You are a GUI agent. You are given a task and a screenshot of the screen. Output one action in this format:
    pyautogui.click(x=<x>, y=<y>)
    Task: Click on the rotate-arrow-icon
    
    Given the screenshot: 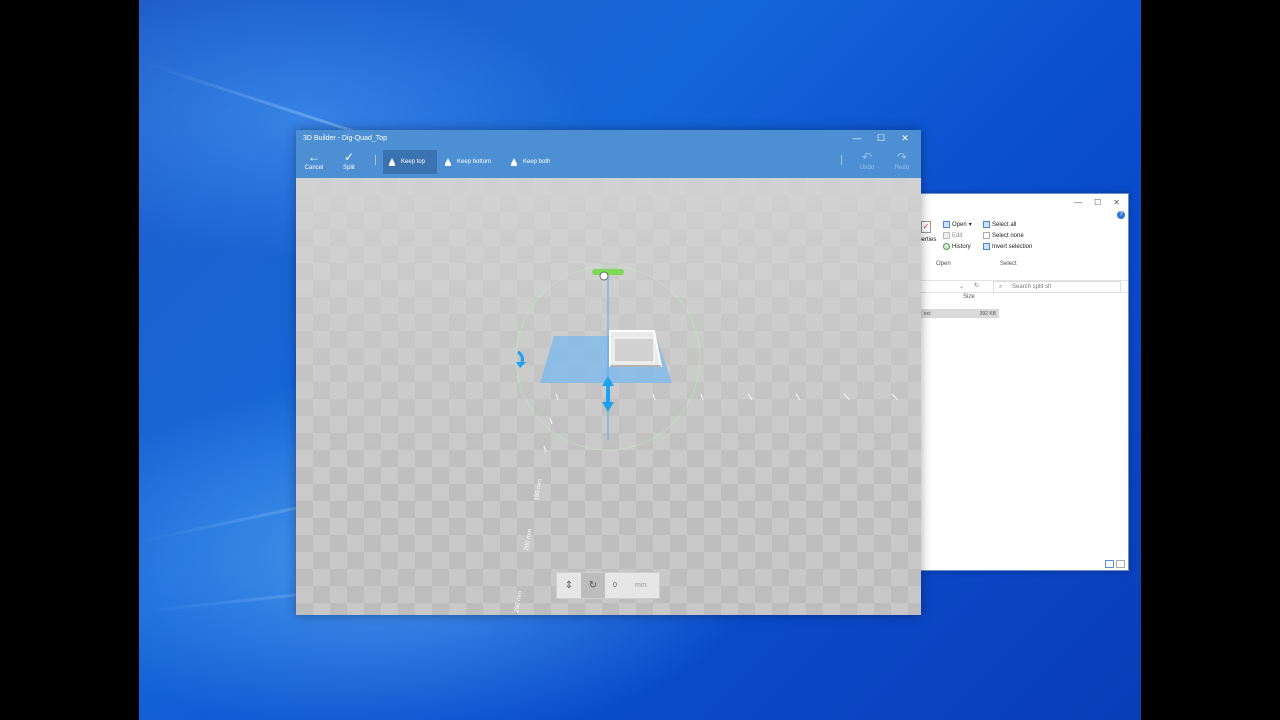 What is the action you would take?
    pyautogui.click(x=521, y=359)
    